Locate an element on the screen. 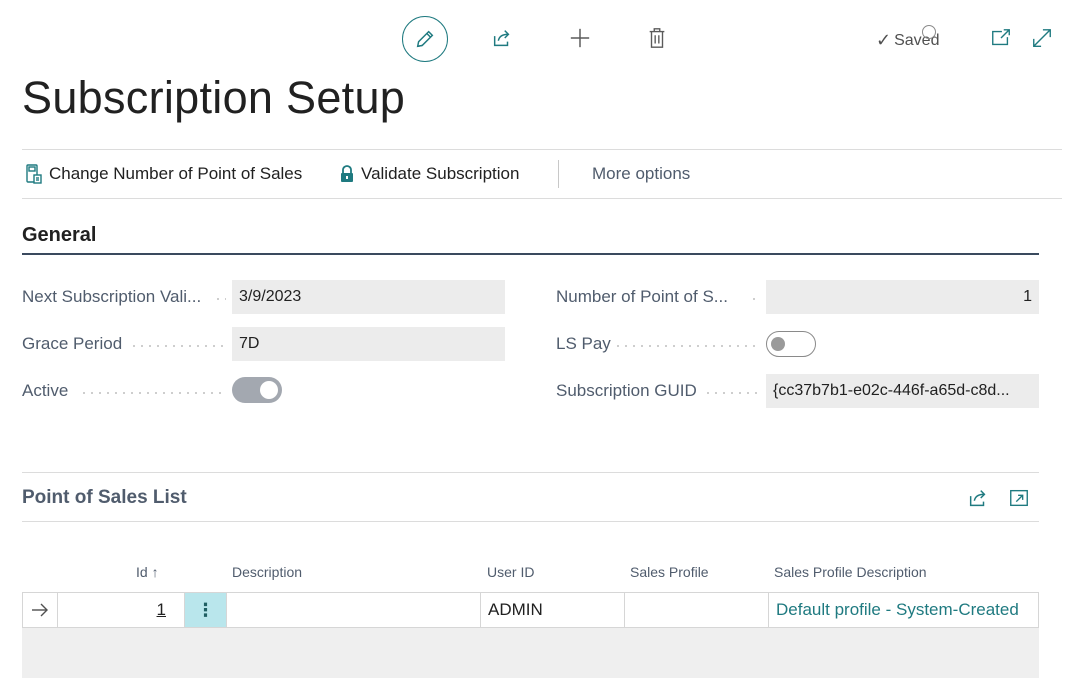 The width and height of the screenshot is (1085, 678). pencil-icon is located at coordinates (425, 39).